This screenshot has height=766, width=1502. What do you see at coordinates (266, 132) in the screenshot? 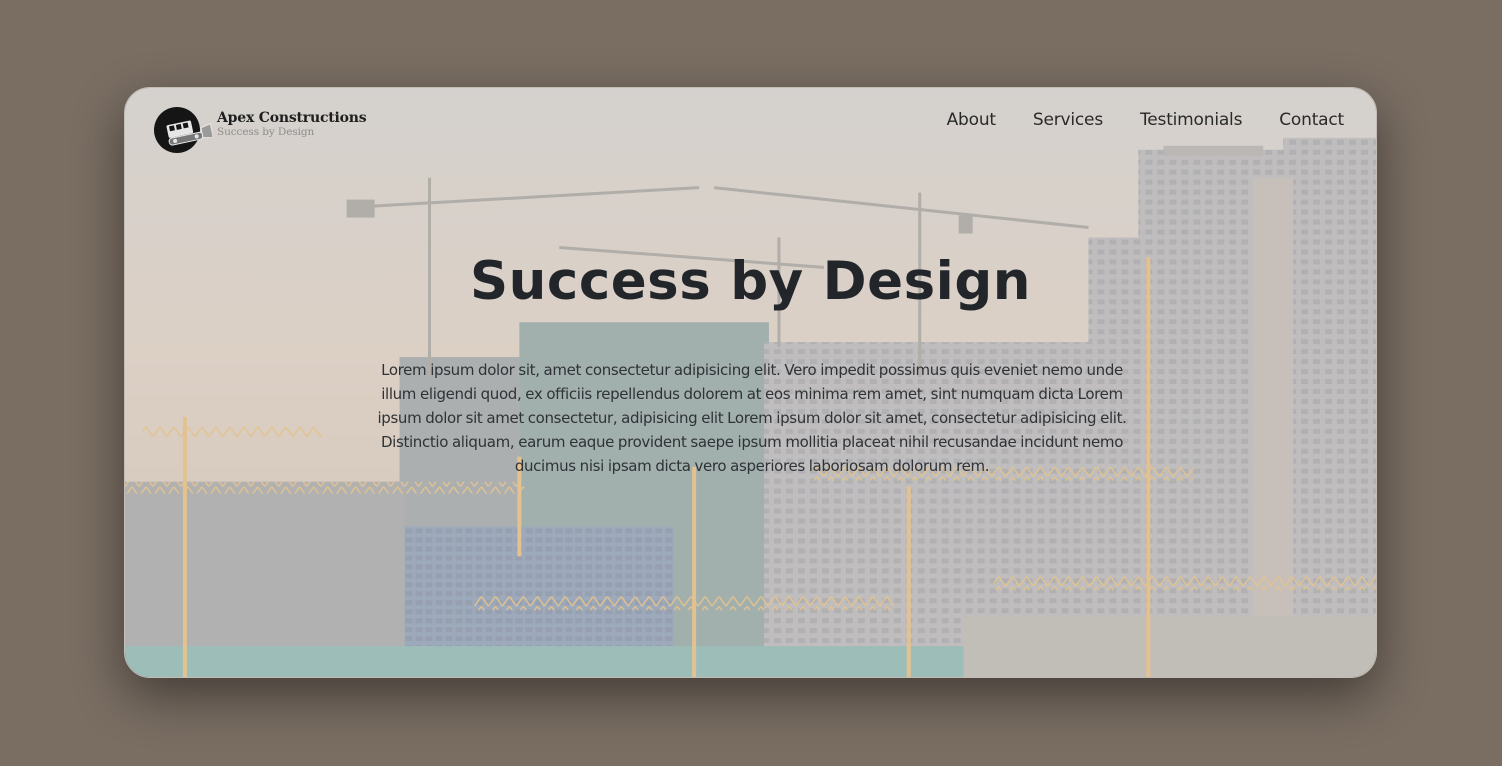
I see `brand-tagline: Success by Design` at bounding box center [266, 132].